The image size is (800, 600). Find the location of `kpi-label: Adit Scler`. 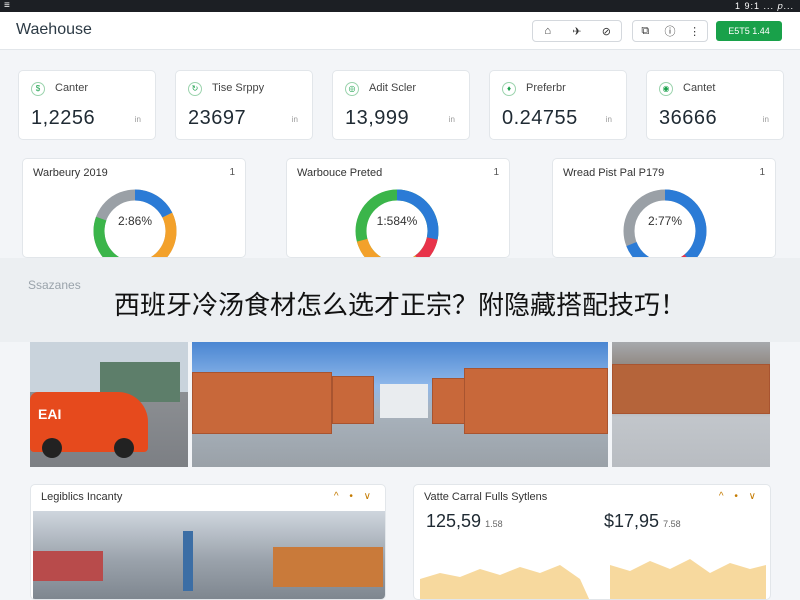

kpi-label: Adit Scler is located at coordinates (393, 88).